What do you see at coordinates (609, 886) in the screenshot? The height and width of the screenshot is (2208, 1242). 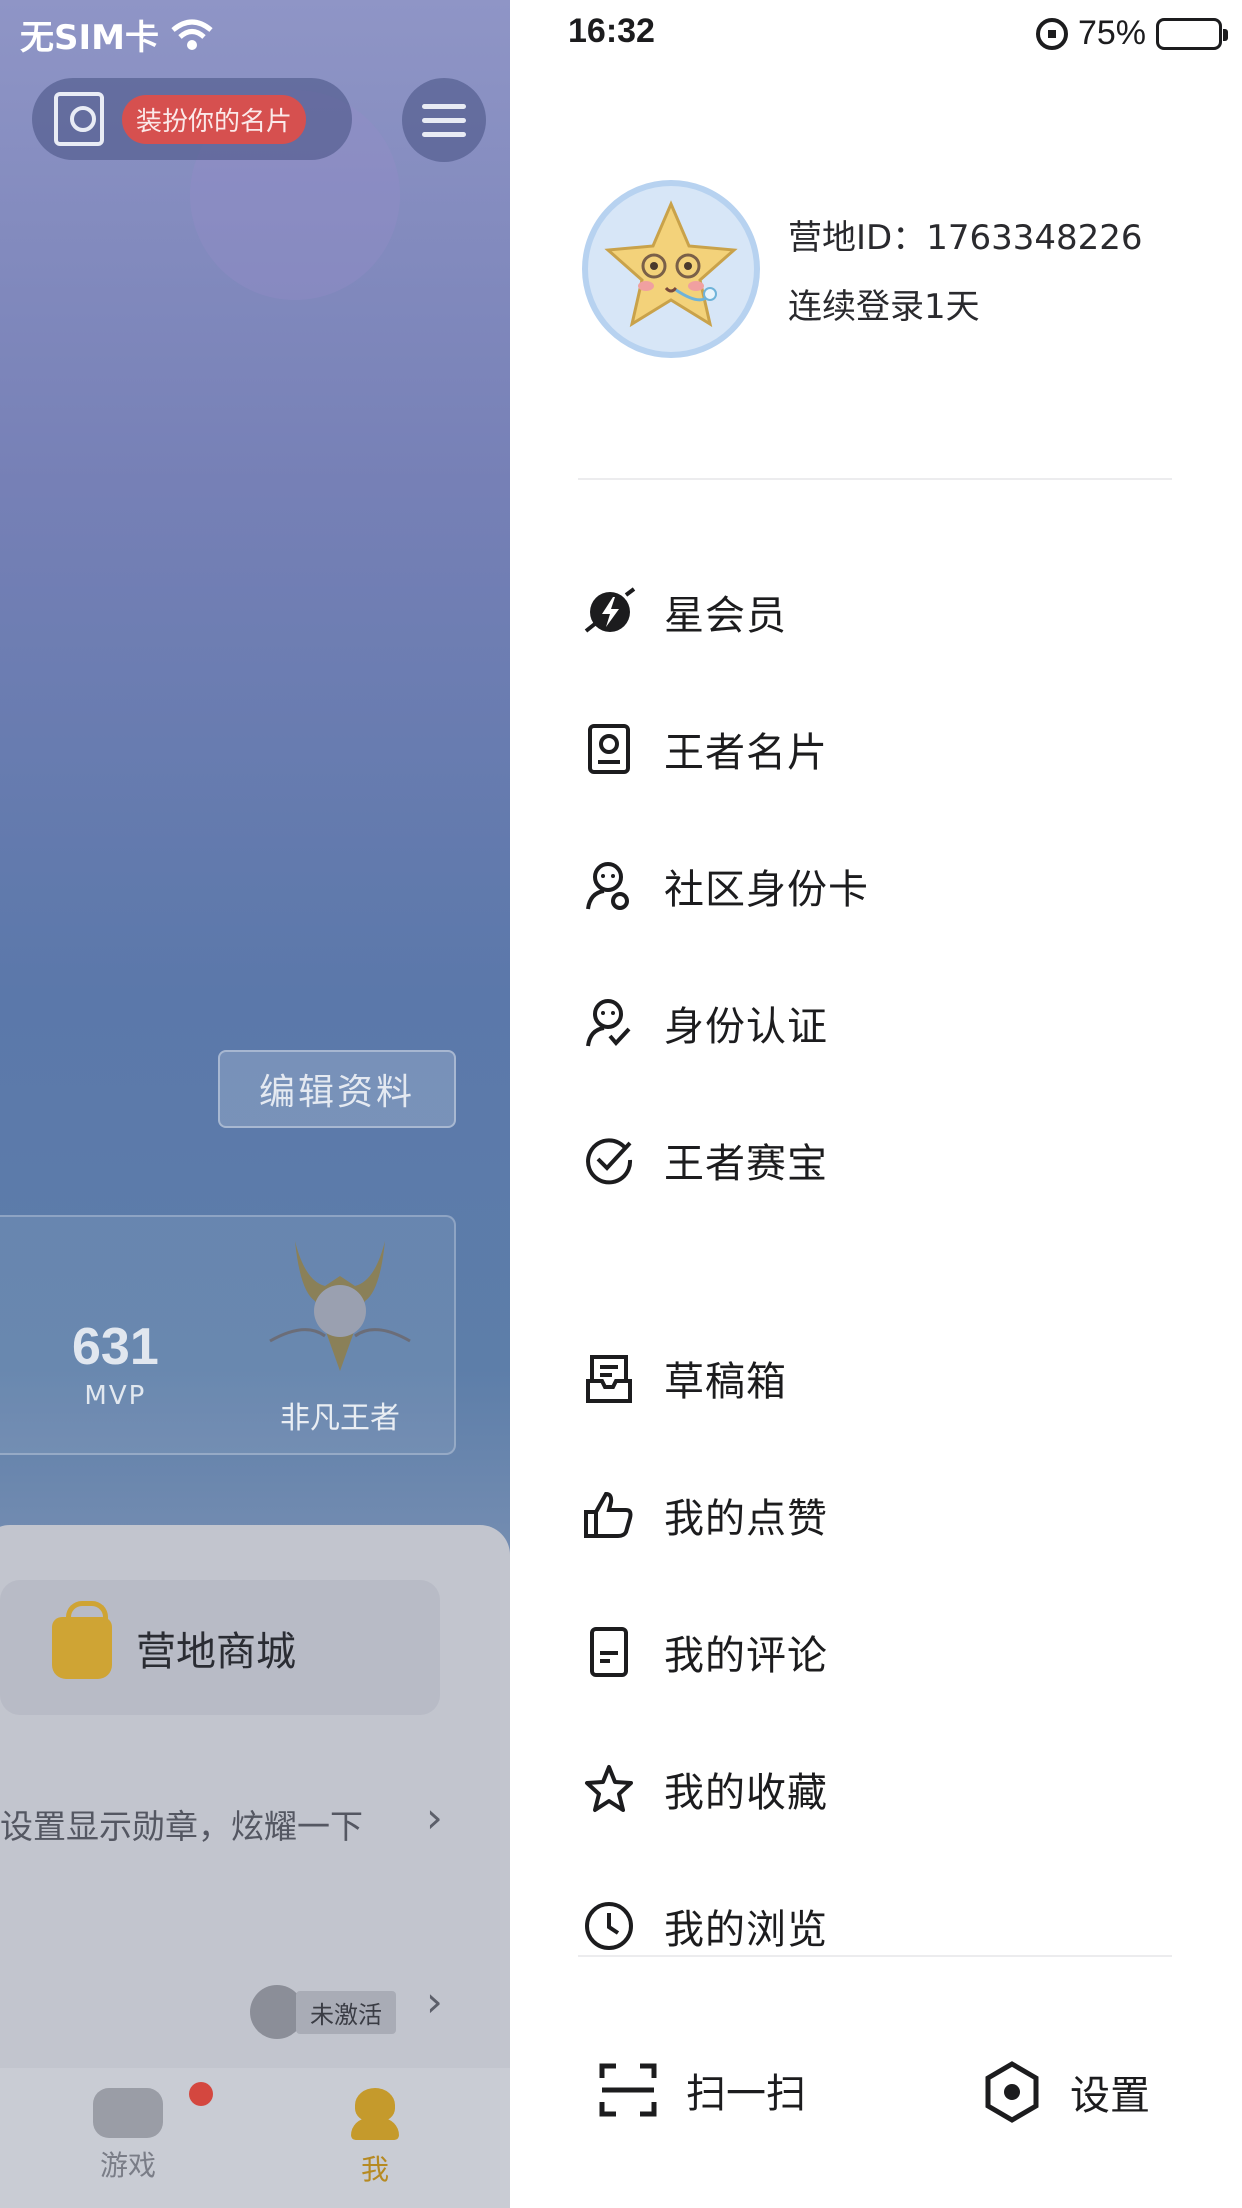 I see `community-id-icon` at bounding box center [609, 886].